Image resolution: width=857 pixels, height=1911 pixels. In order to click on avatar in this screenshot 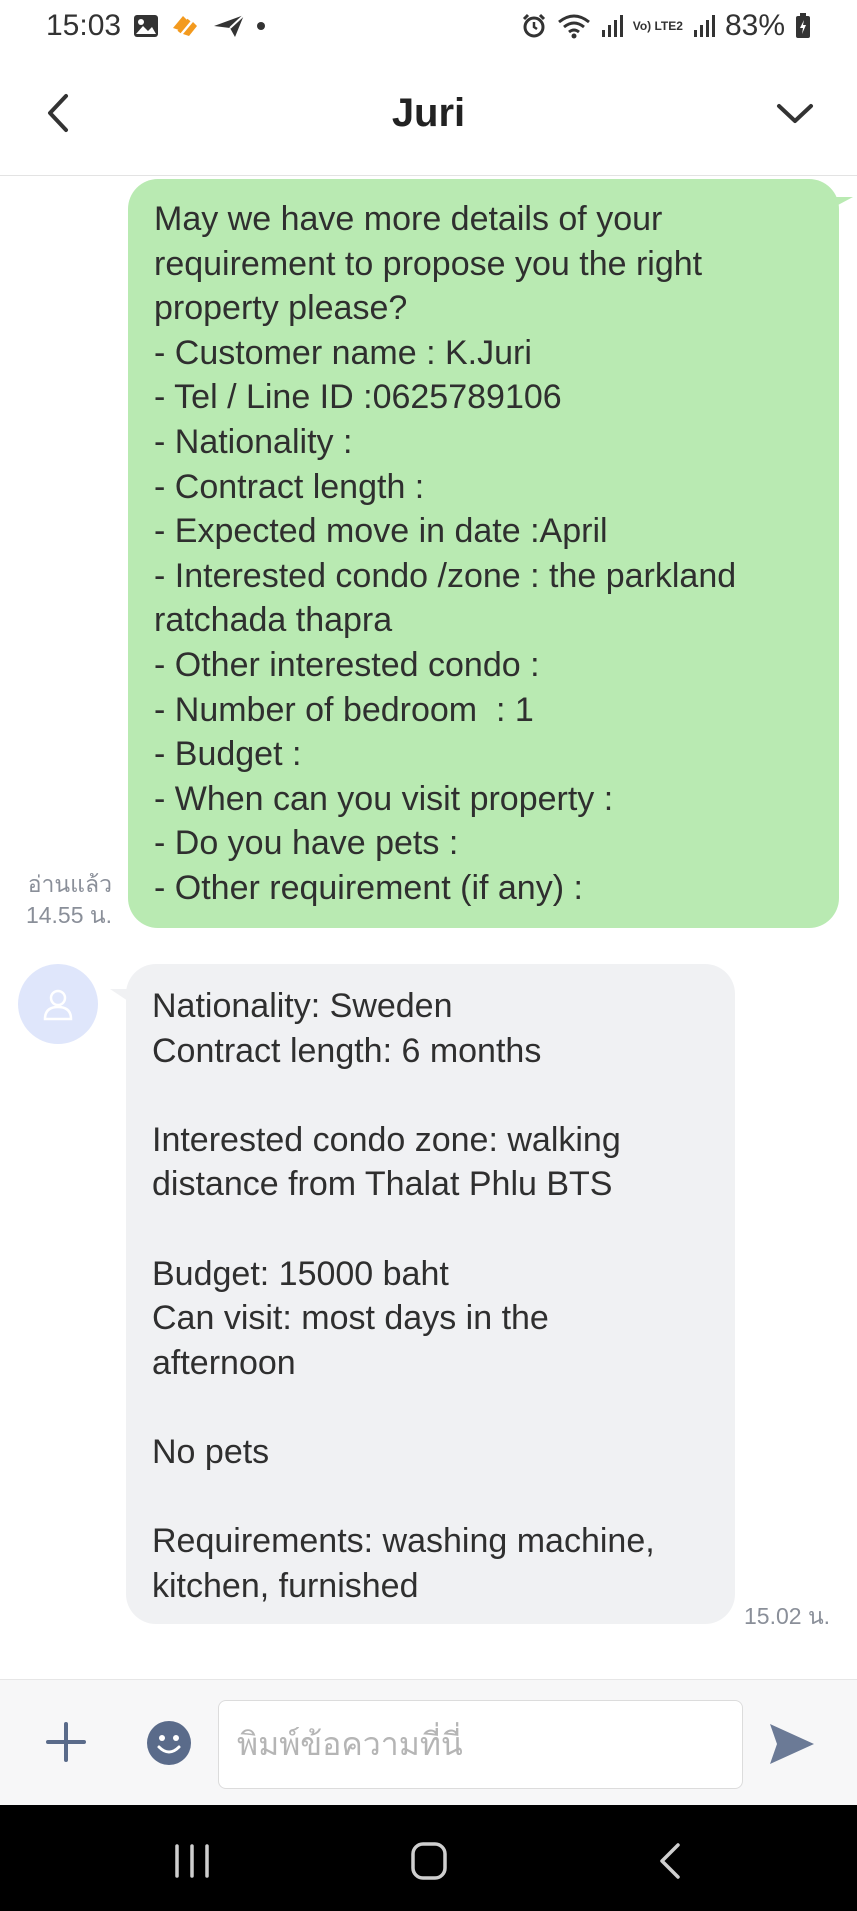, I will do `click(58, 1004)`.